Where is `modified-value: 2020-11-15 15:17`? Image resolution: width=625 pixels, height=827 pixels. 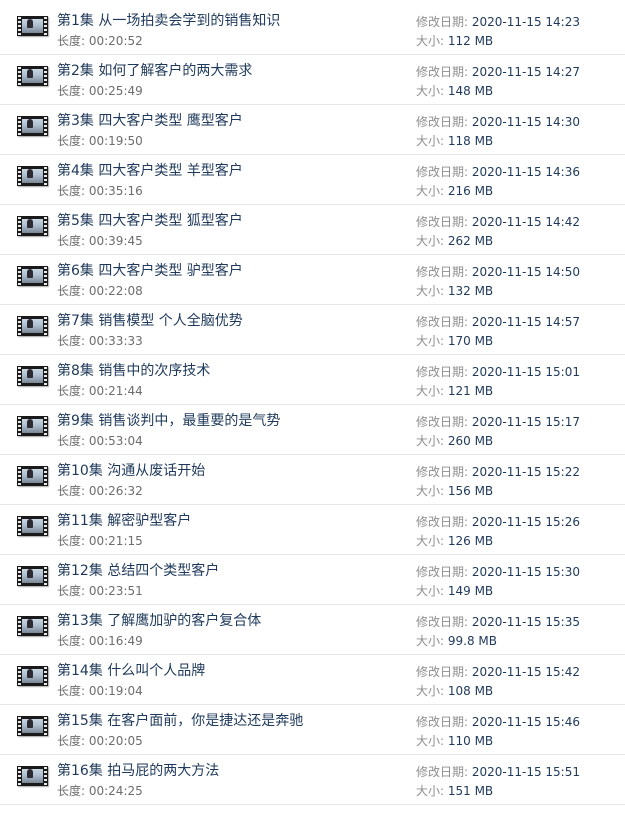
modified-value: 2020-11-15 15:17 is located at coordinates (525, 422).